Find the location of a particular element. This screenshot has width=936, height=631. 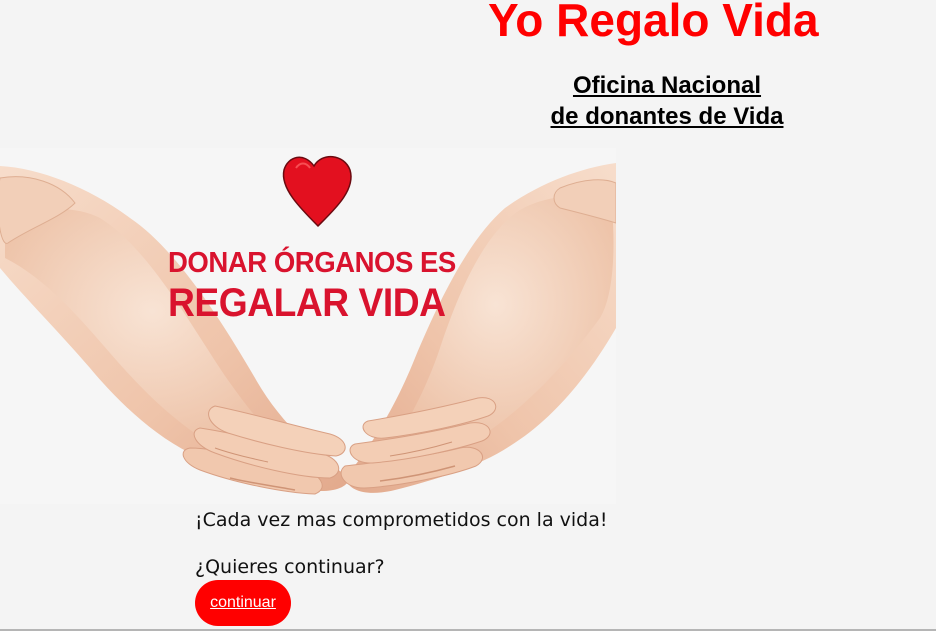

site-title: Yo Regalo Vida is located at coordinates (653, 23).